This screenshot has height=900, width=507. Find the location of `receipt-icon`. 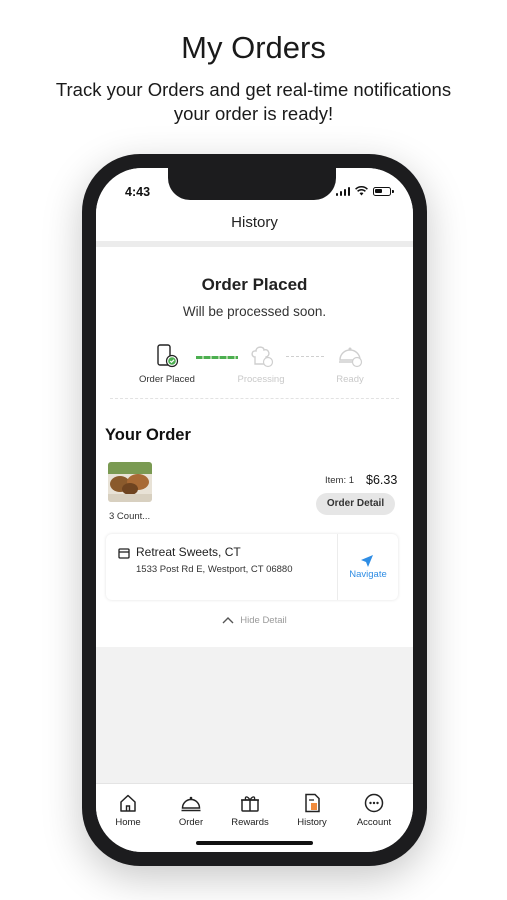

receipt-icon is located at coordinates (312, 803).